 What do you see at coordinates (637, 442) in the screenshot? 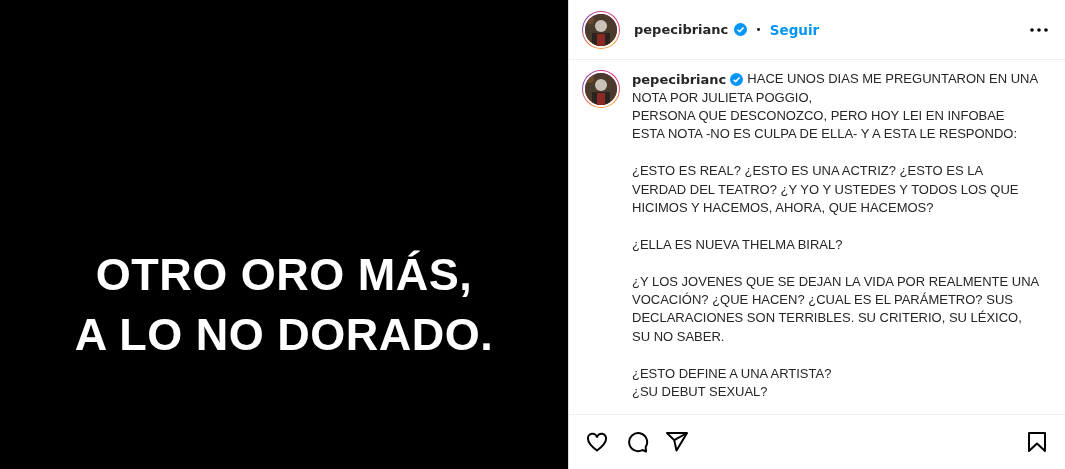
I see `speech-bubble-icon` at bounding box center [637, 442].